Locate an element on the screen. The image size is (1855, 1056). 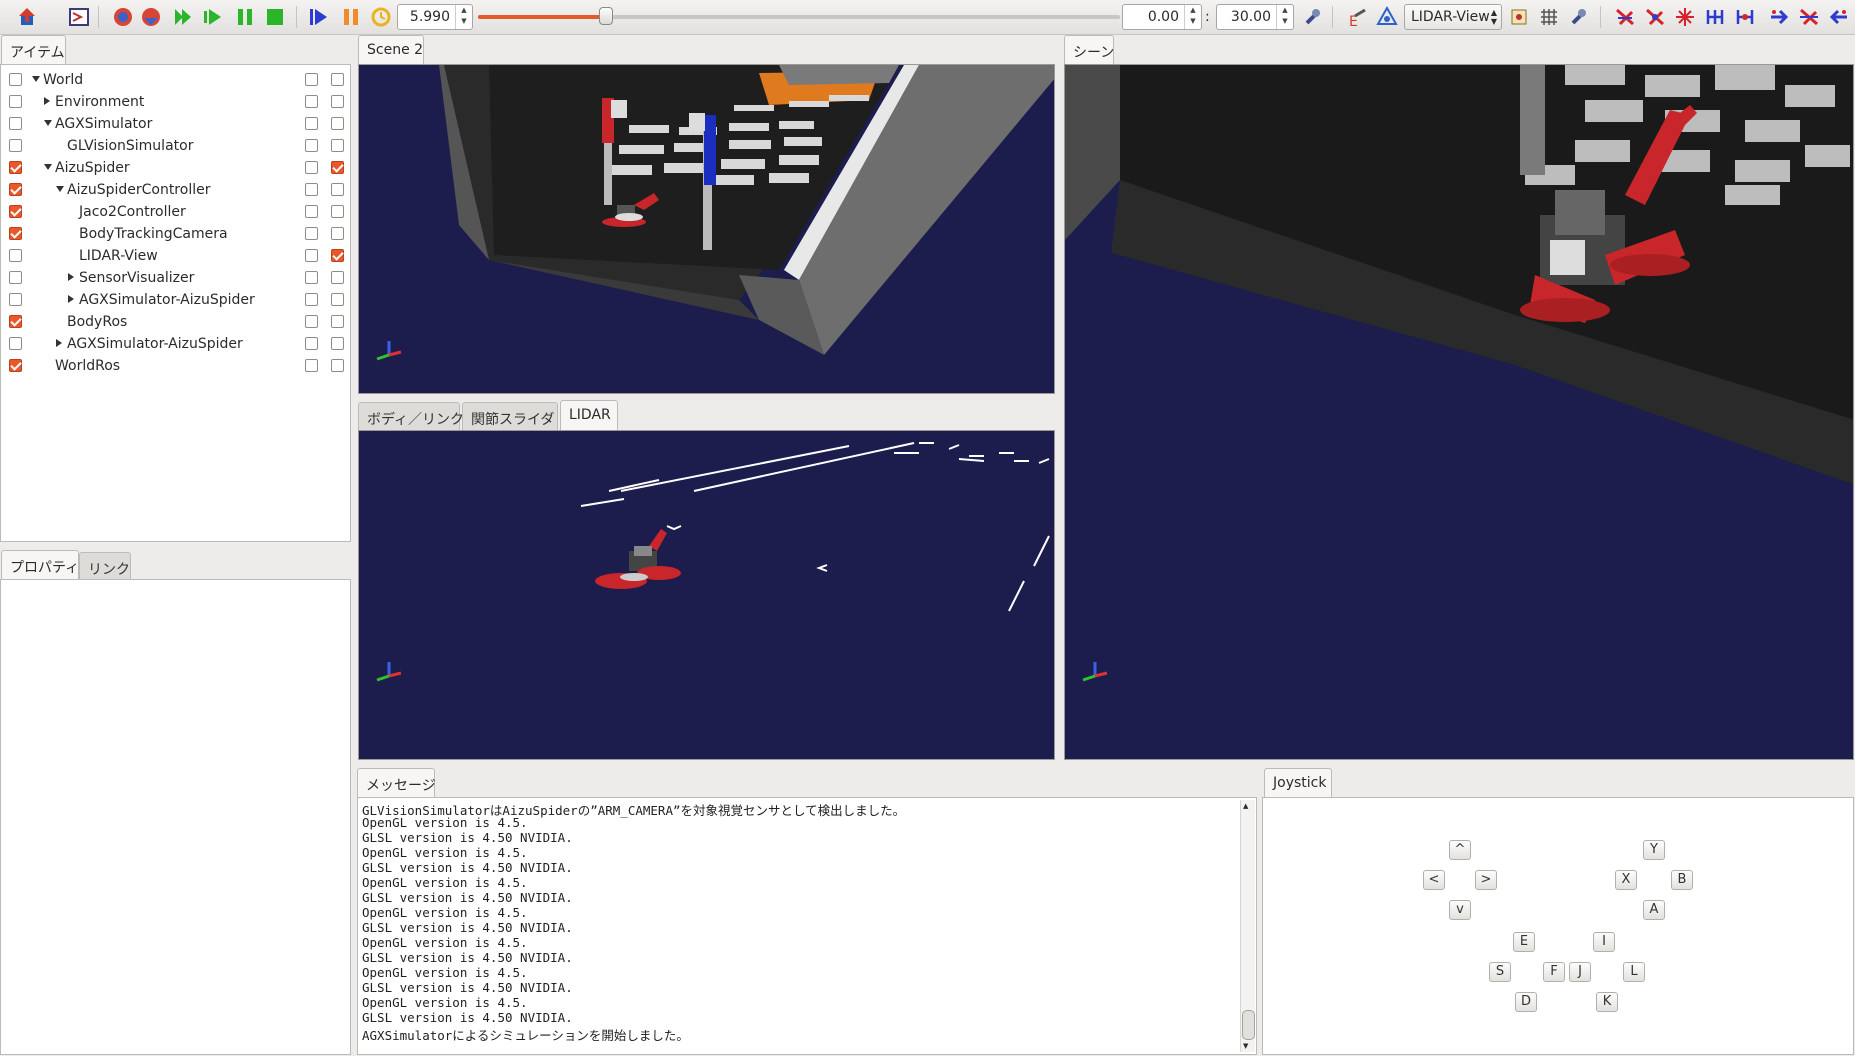
tab-scene: シーン is located at coordinates (1089, 50).